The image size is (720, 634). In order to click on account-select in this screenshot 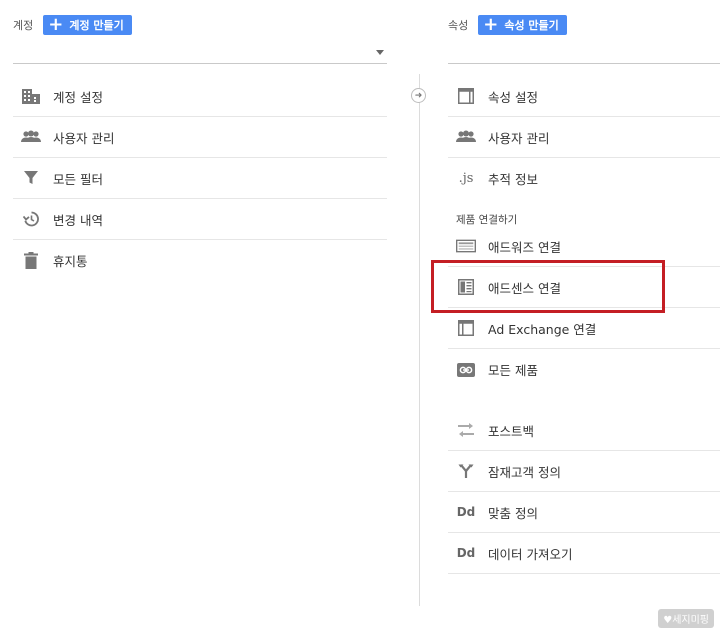, I will do `click(200, 52)`.